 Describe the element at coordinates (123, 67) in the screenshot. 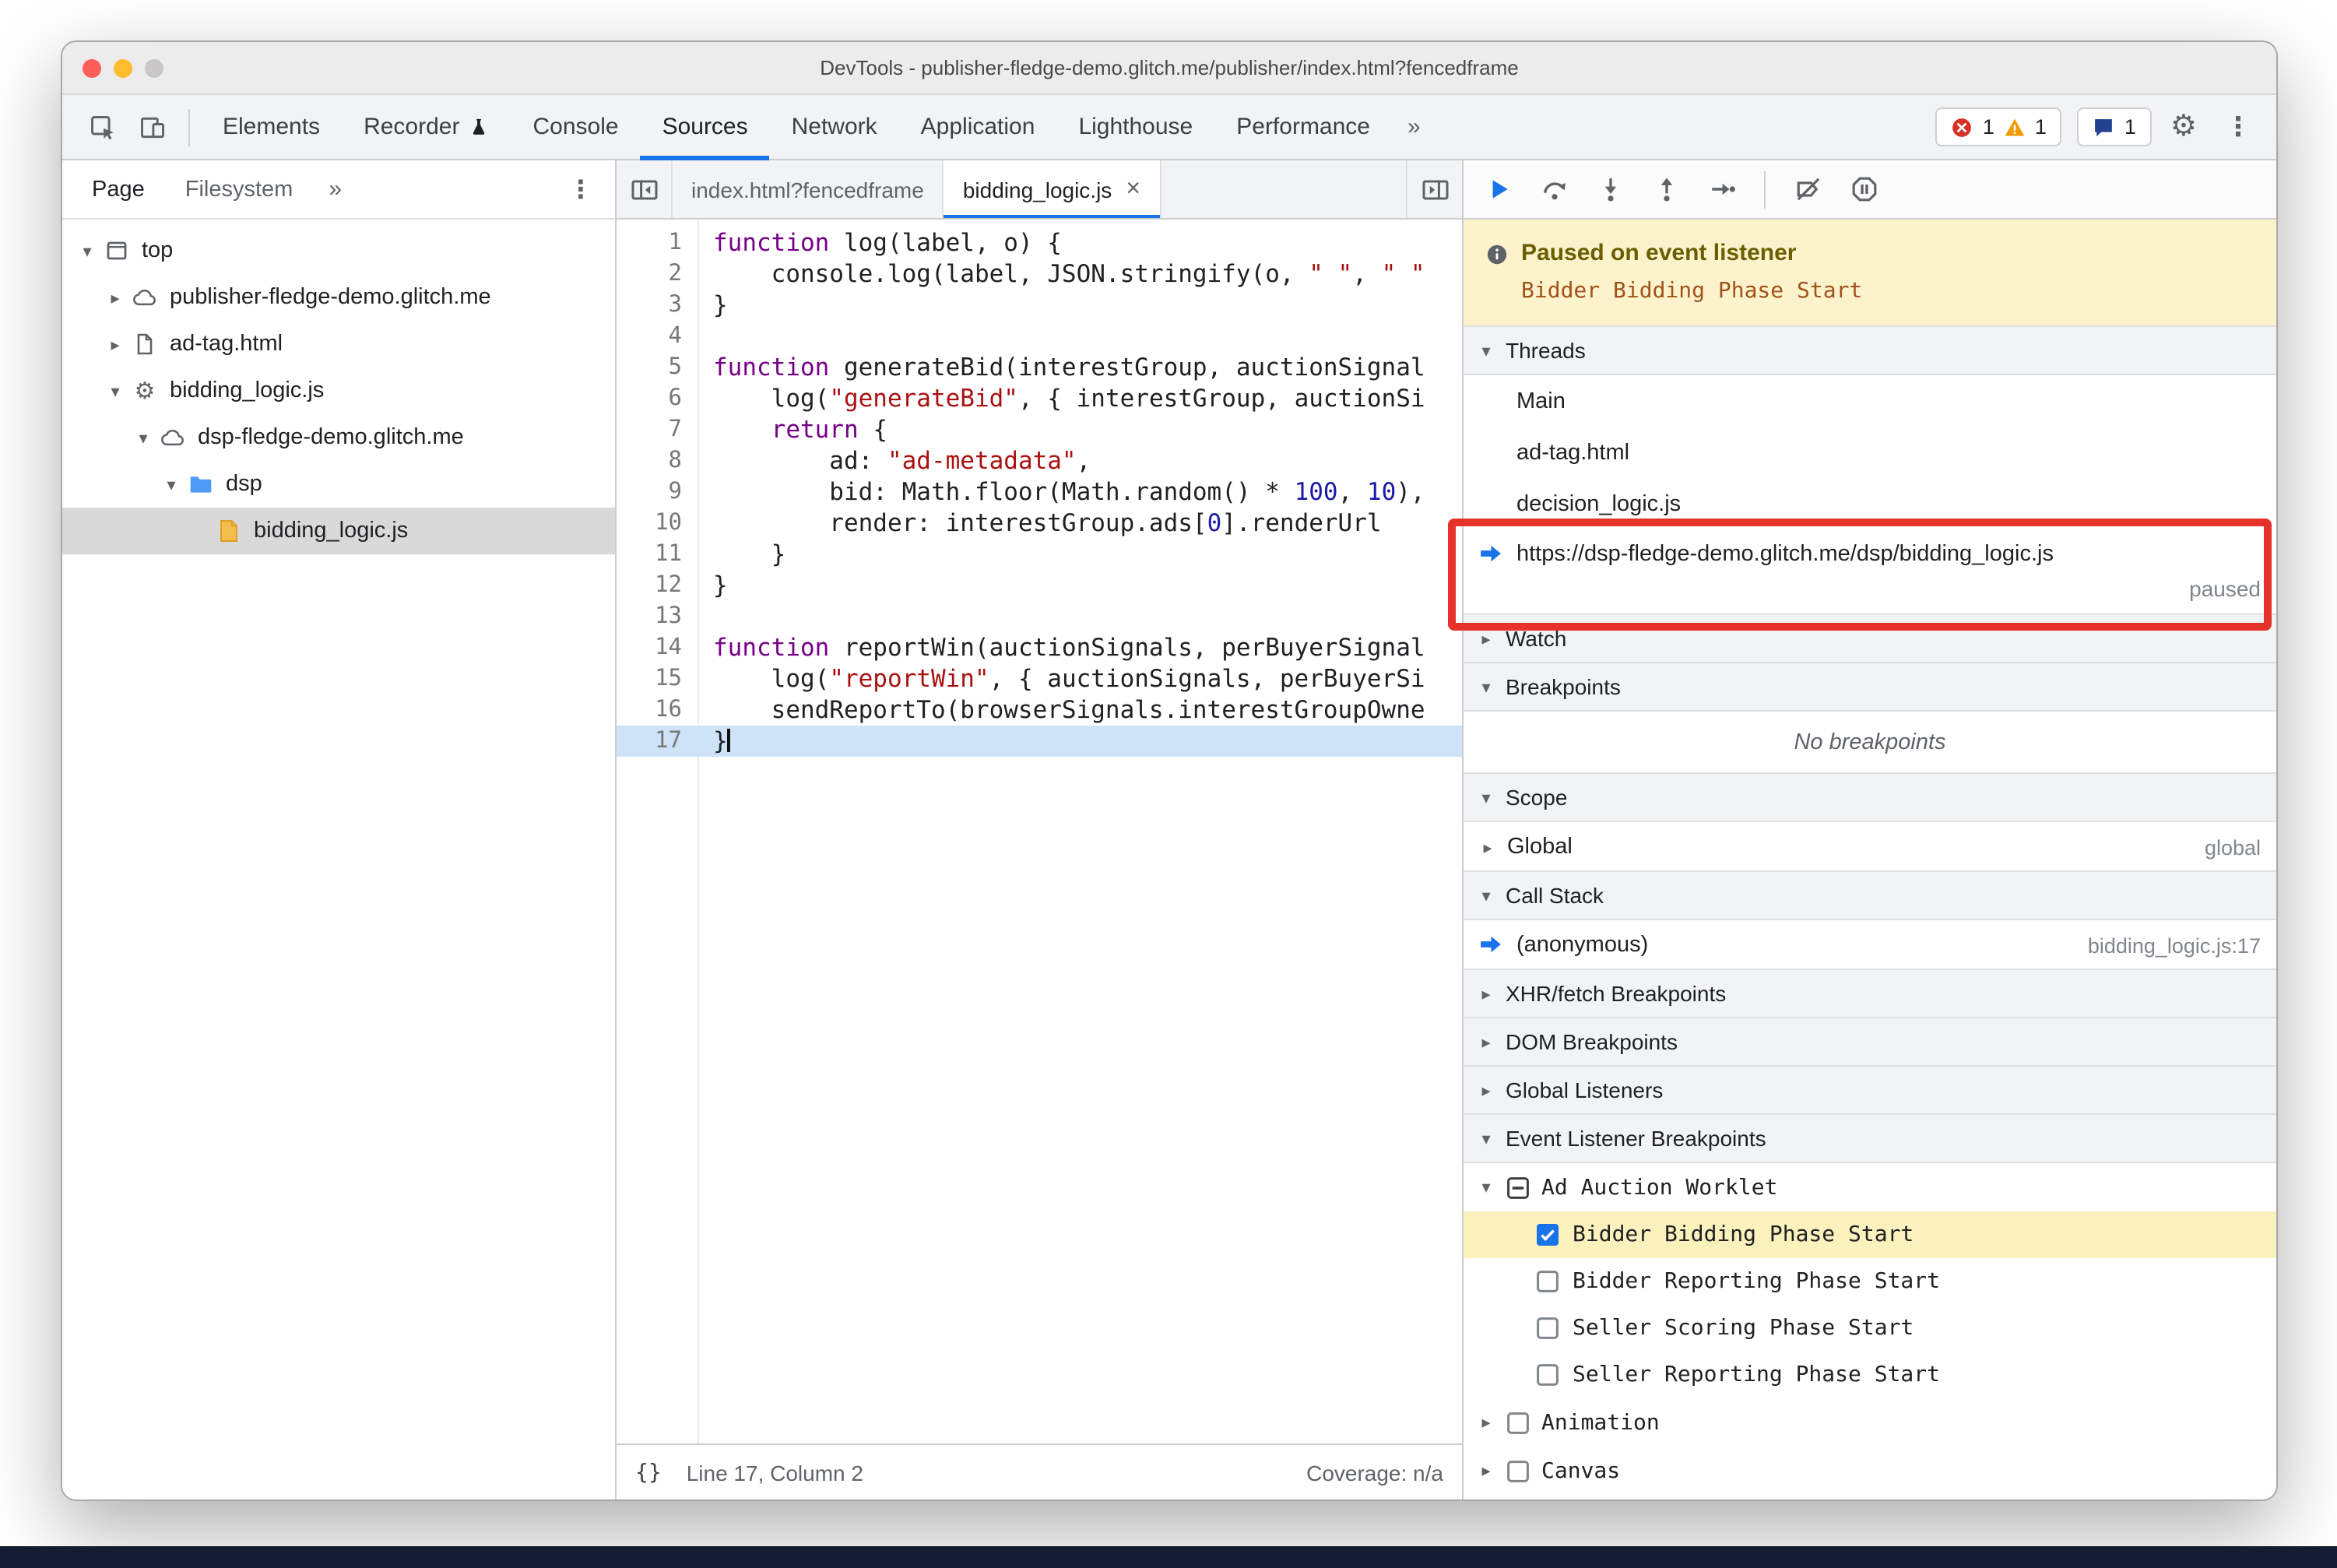

I see `minimize-window-button` at that location.